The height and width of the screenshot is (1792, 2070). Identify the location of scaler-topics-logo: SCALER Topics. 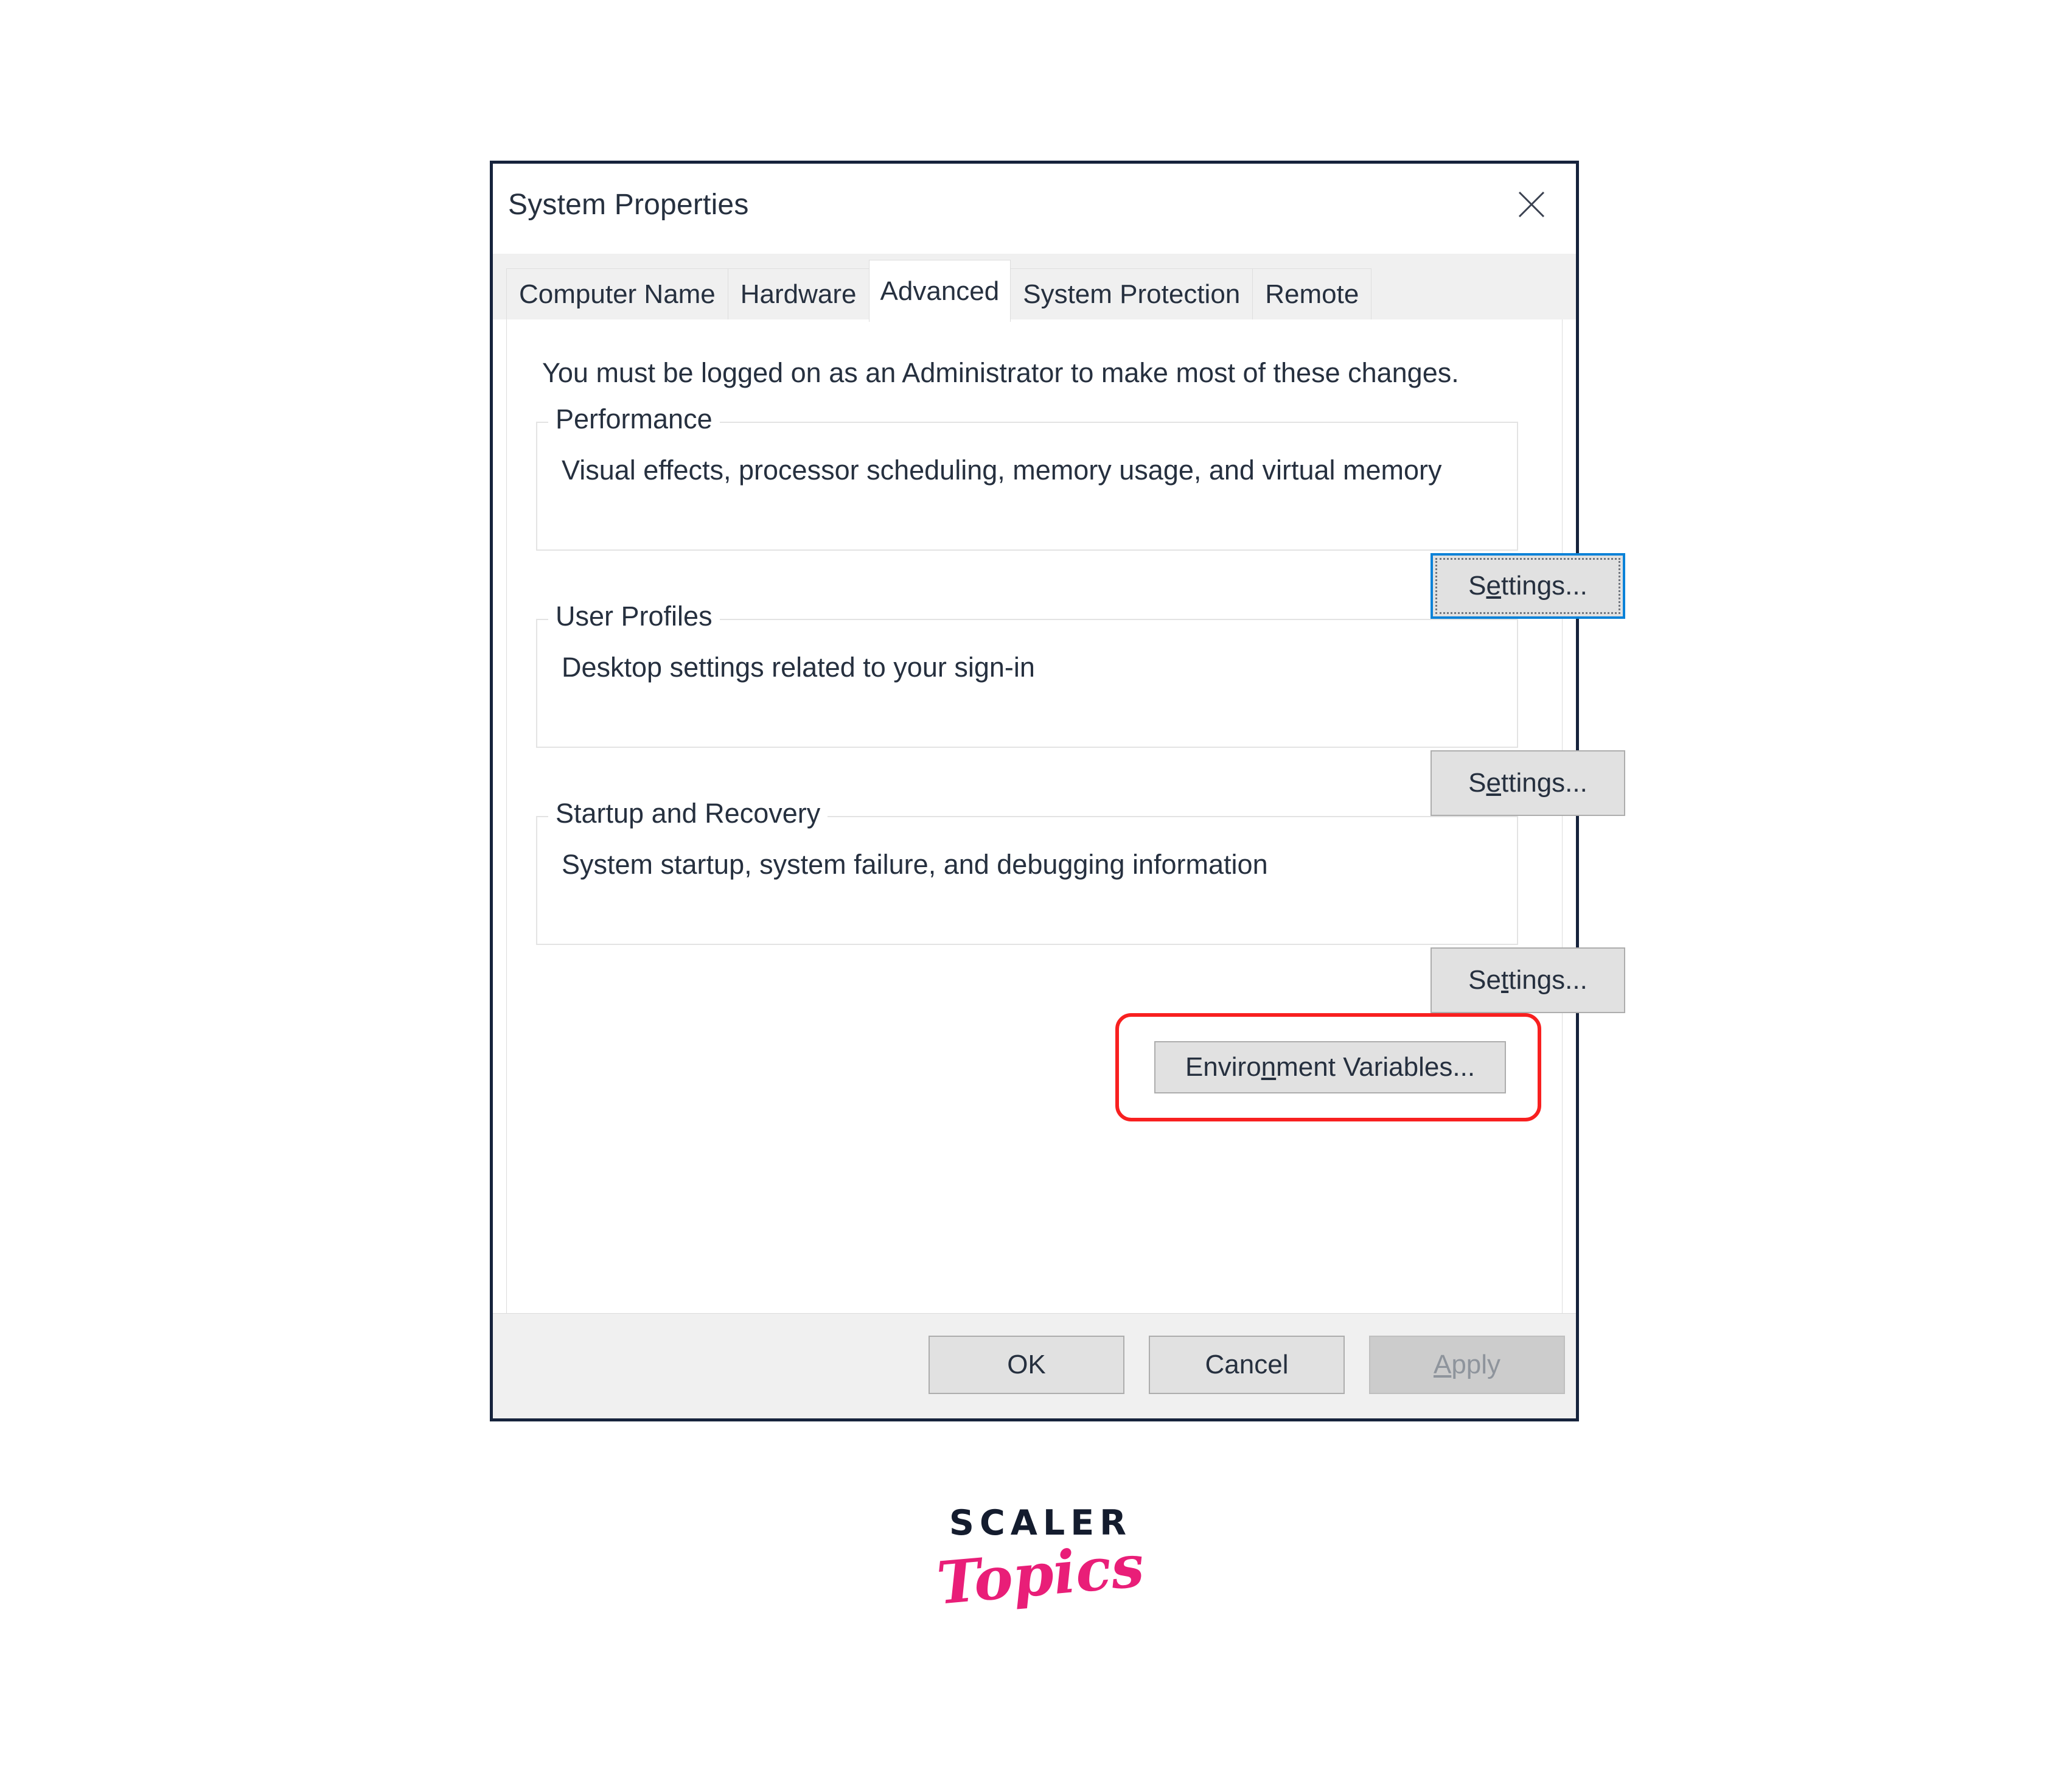
(1040, 1562).